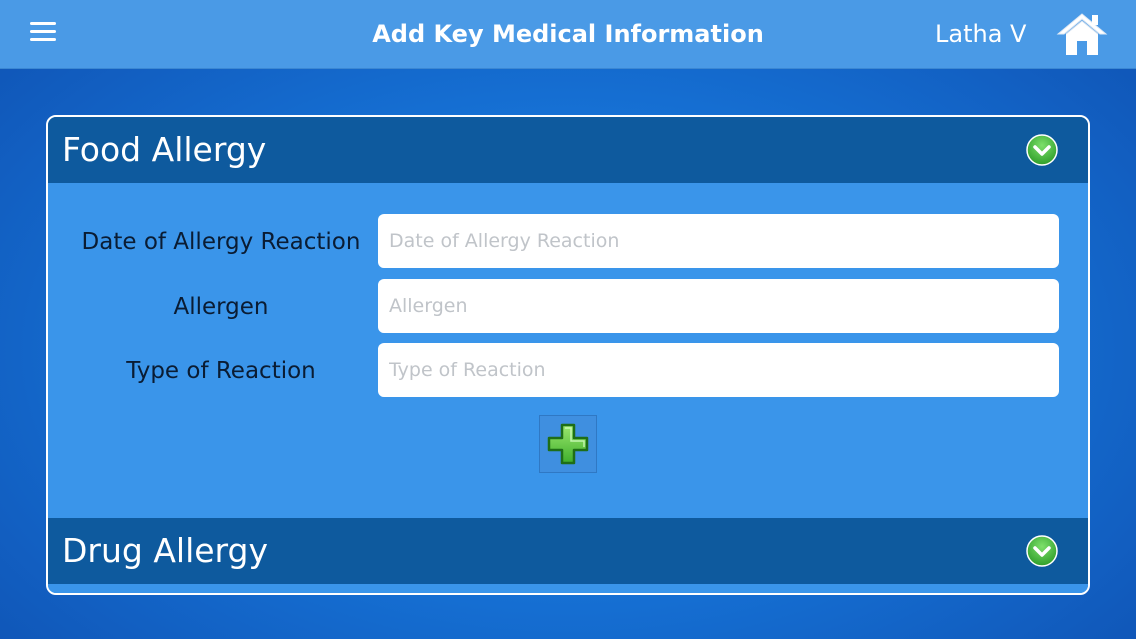 The width and height of the screenshot is (1136, 639). Describe the element at coordinates (568, 551) in the screenshot. I see `drug-allergy-header: Drug Allergy` at that location.